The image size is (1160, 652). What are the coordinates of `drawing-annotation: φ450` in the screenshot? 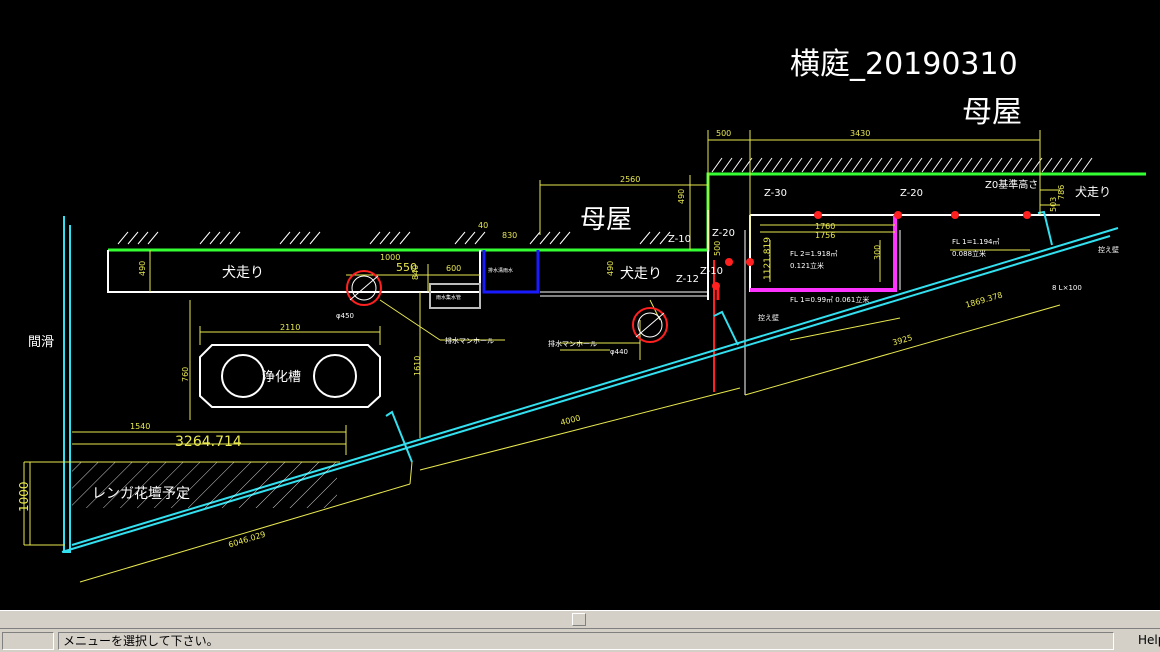 It's located at (345, 316).